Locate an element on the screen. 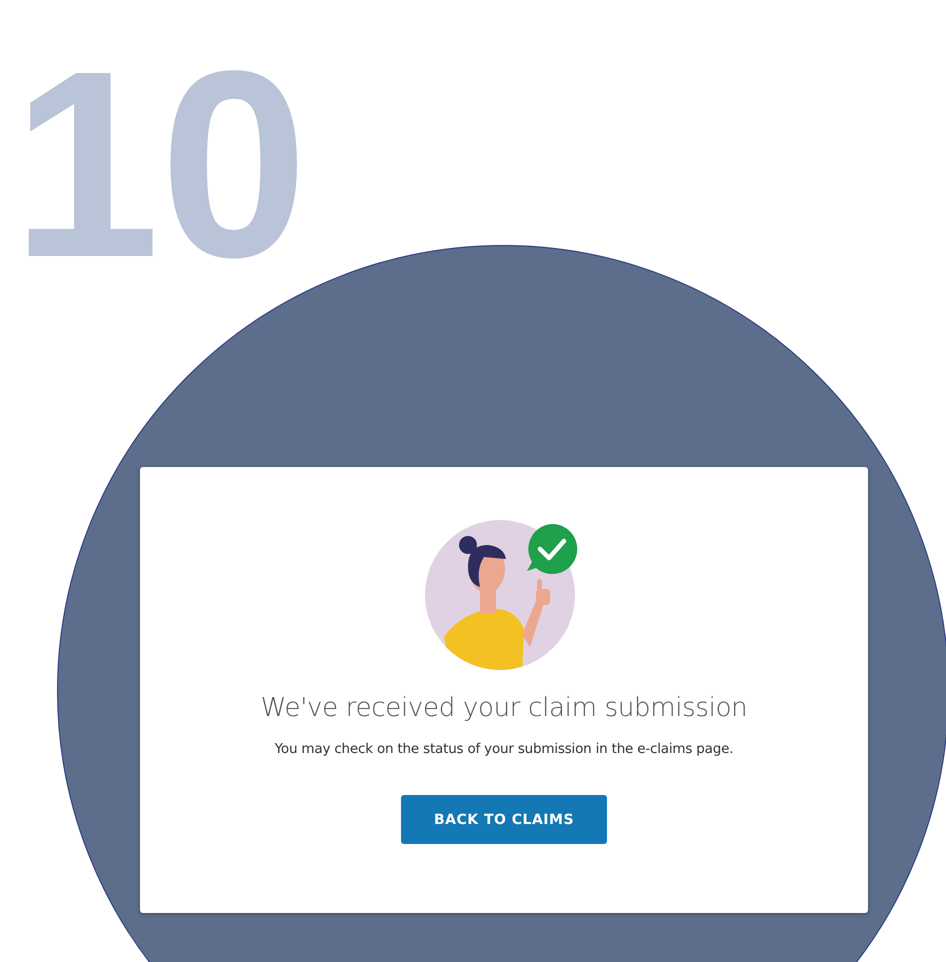  confirmation-heading: We've received your claim submission is located at coordinates (504, 708).